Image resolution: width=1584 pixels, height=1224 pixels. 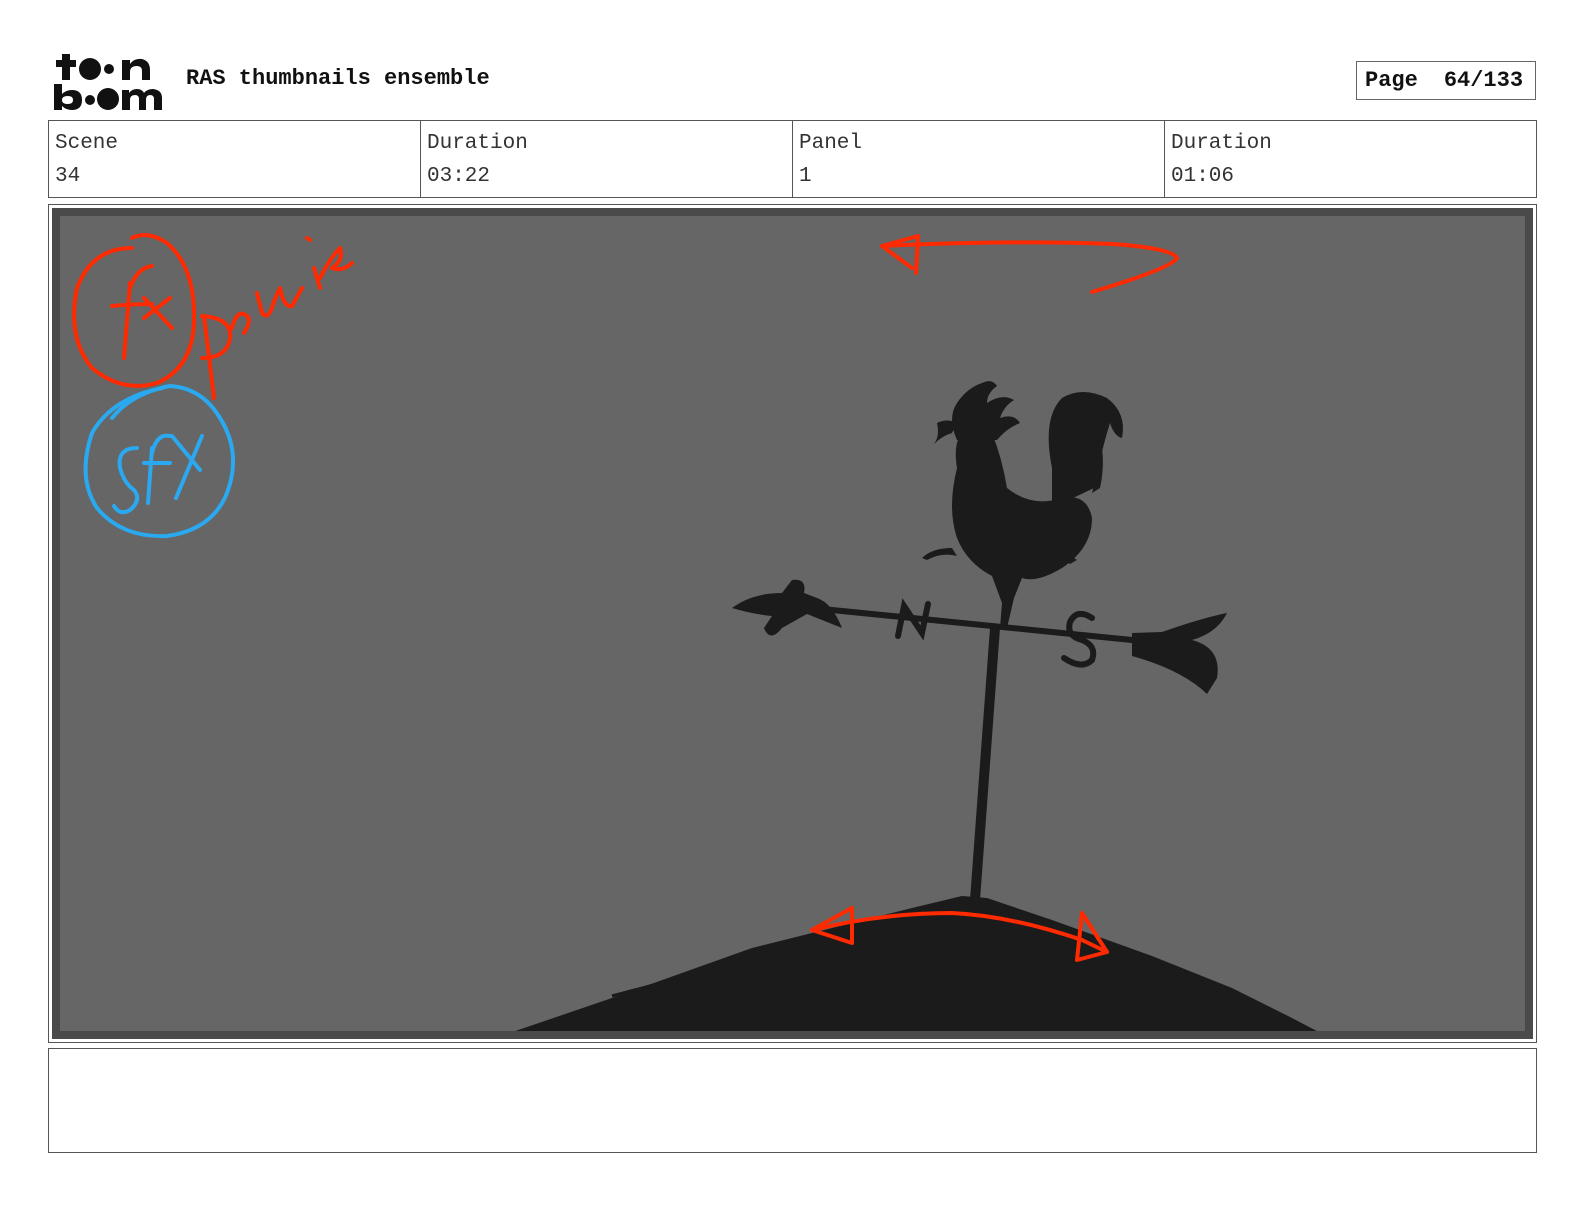 I want to click on scene-duration-cell: Duration 03:22, so click(x=607, y=159).